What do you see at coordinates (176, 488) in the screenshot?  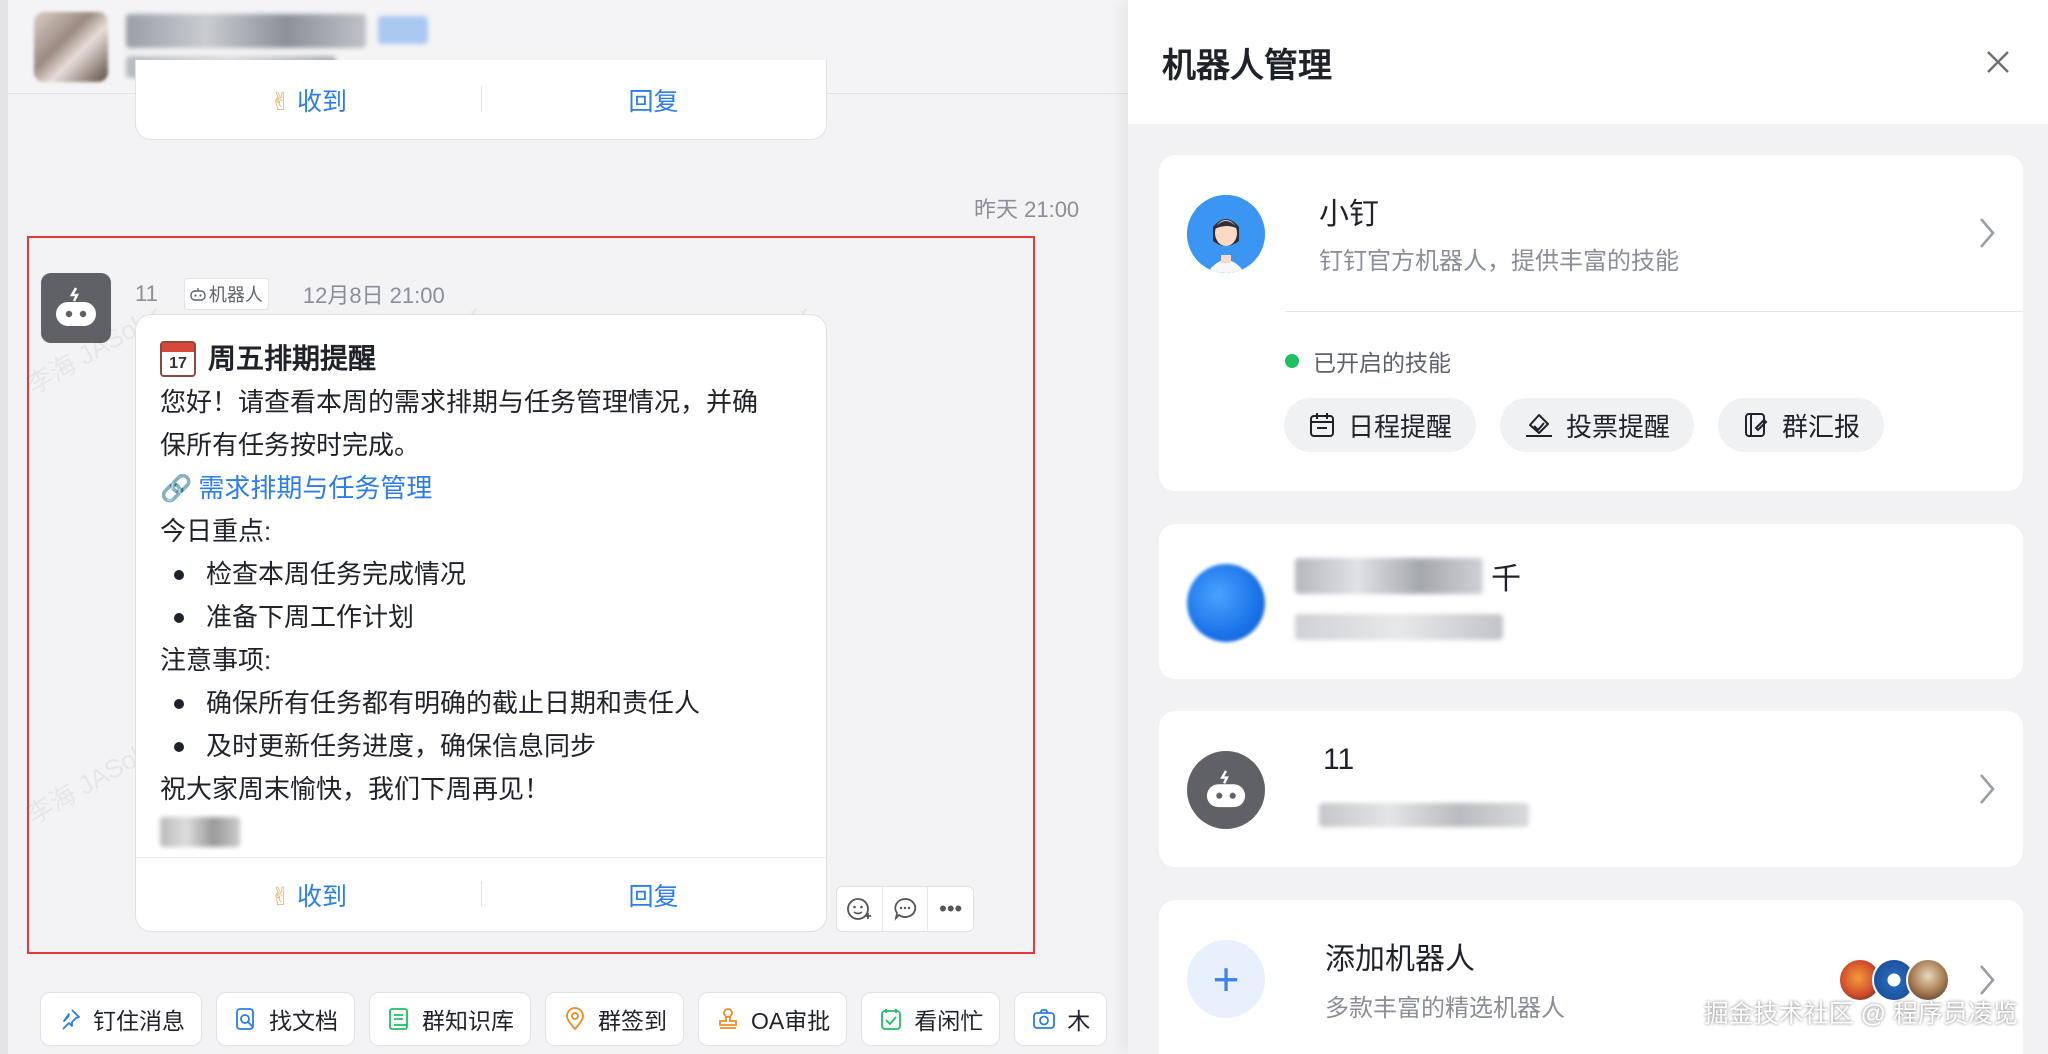 I see `link-icon: 🔗` at bounding box center [176, 488].